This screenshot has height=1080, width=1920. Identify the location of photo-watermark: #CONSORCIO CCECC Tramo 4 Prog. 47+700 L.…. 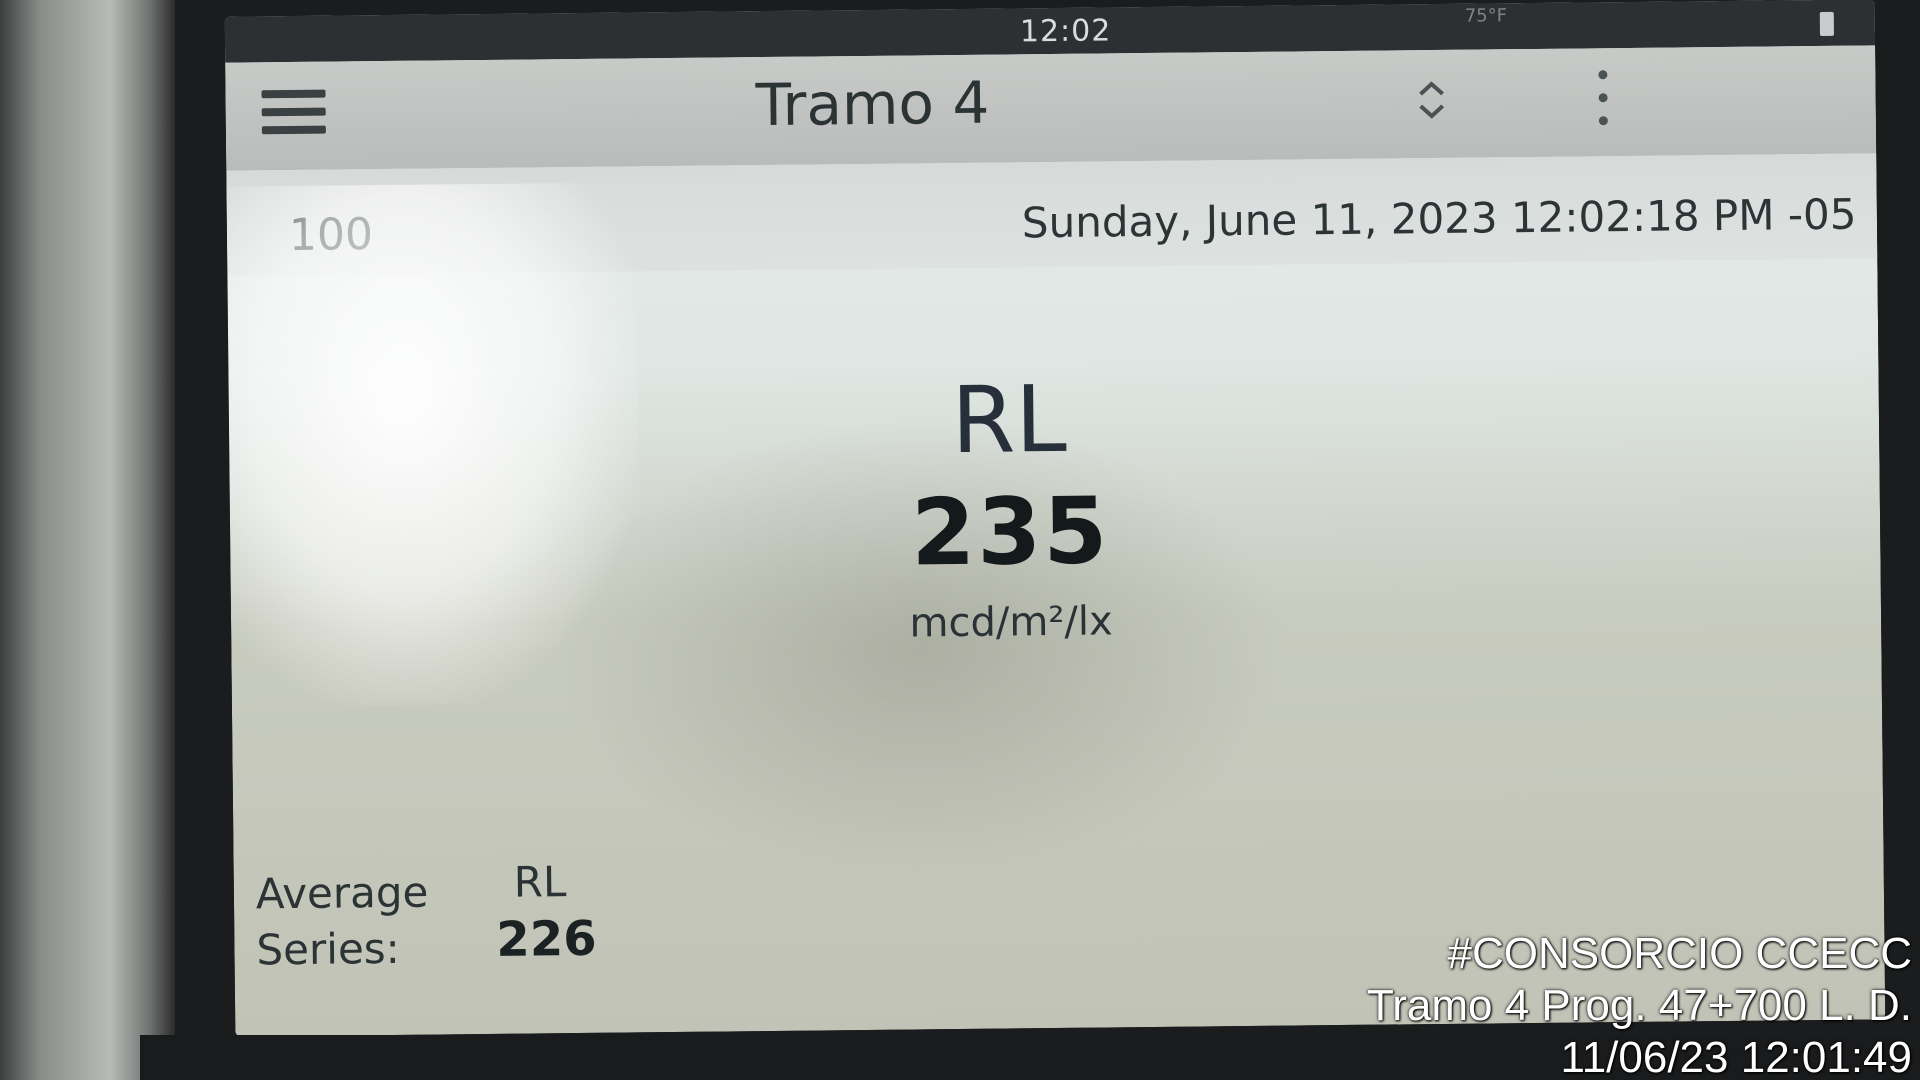
(1639, 1004).